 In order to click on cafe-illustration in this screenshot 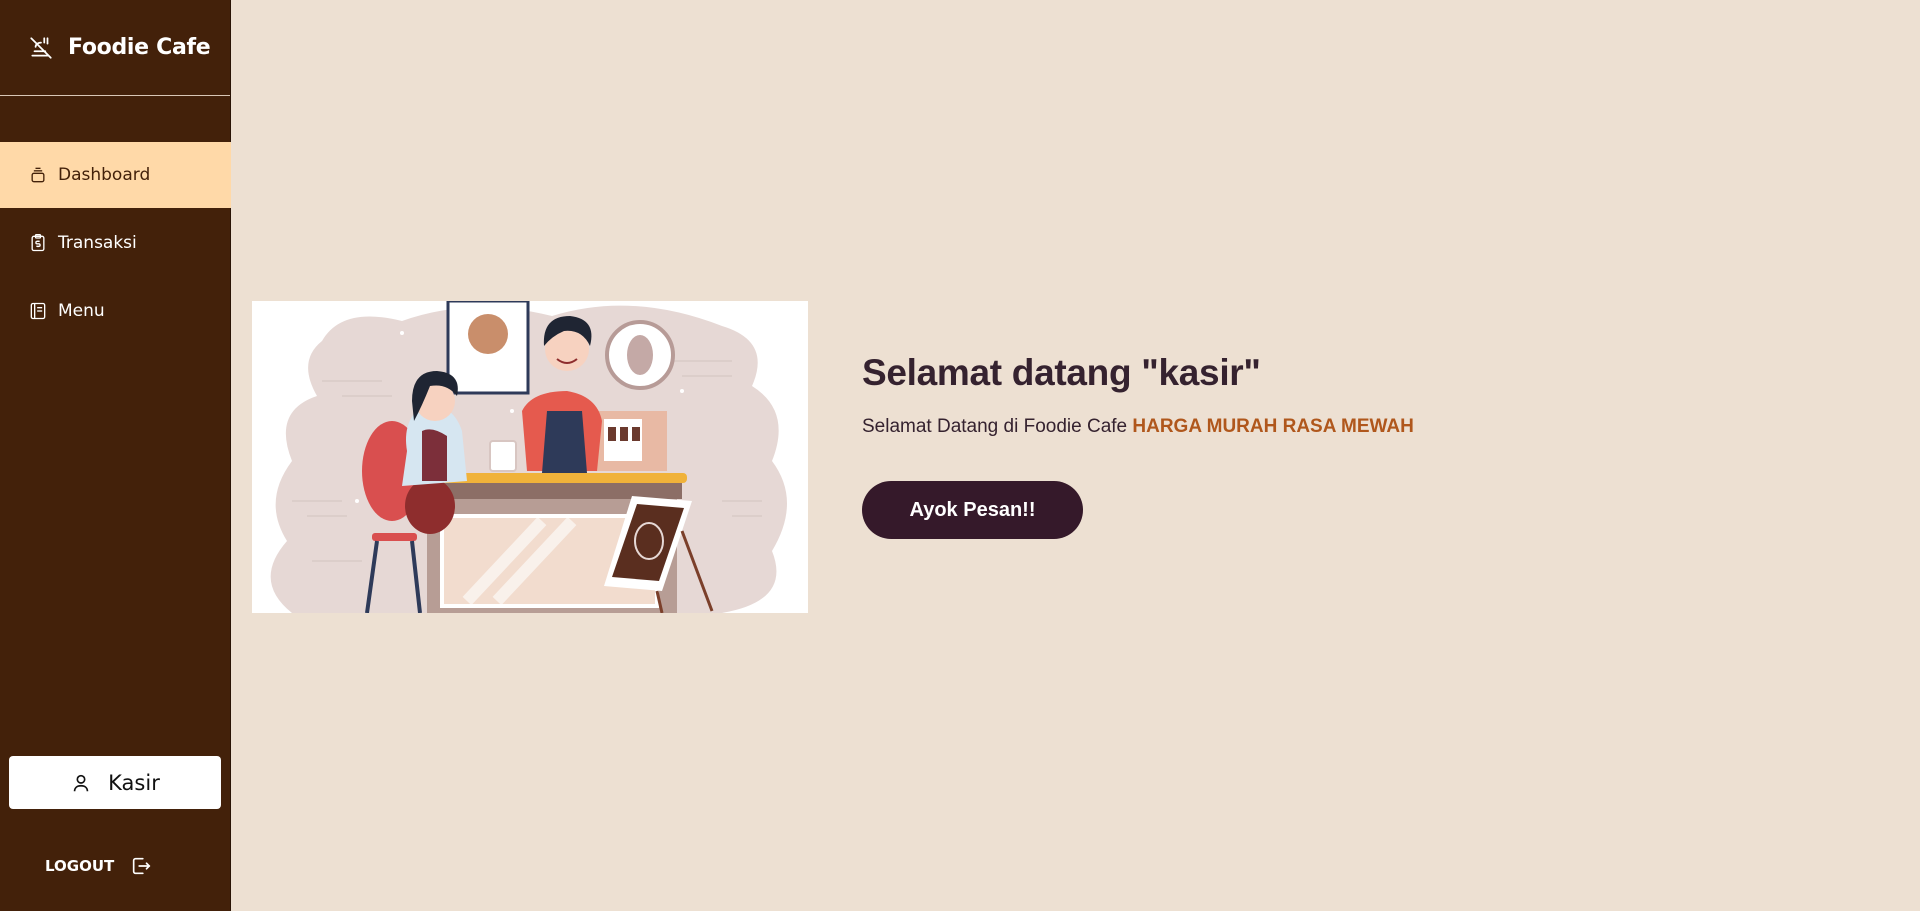, I will do `click(530, 457)`.